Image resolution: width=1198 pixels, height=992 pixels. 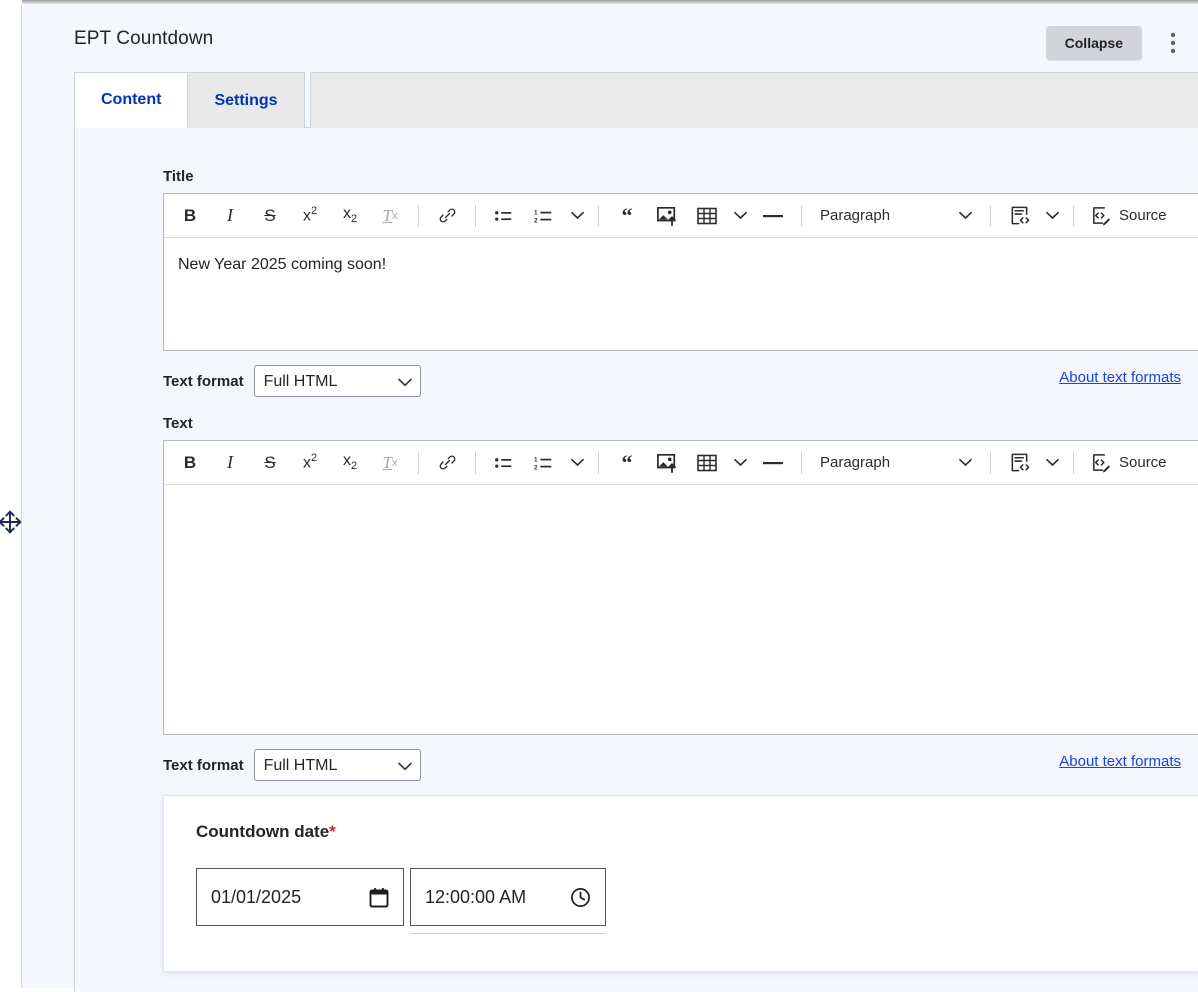 I want to click on text-about-text-formats-link: About text formats, so click(x=1120, y=761).